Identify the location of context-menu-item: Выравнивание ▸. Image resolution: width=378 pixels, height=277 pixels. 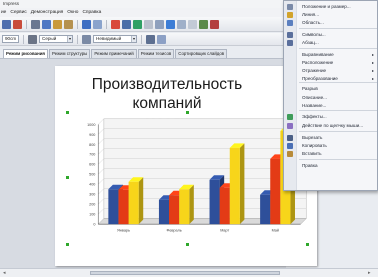
(331, 55).